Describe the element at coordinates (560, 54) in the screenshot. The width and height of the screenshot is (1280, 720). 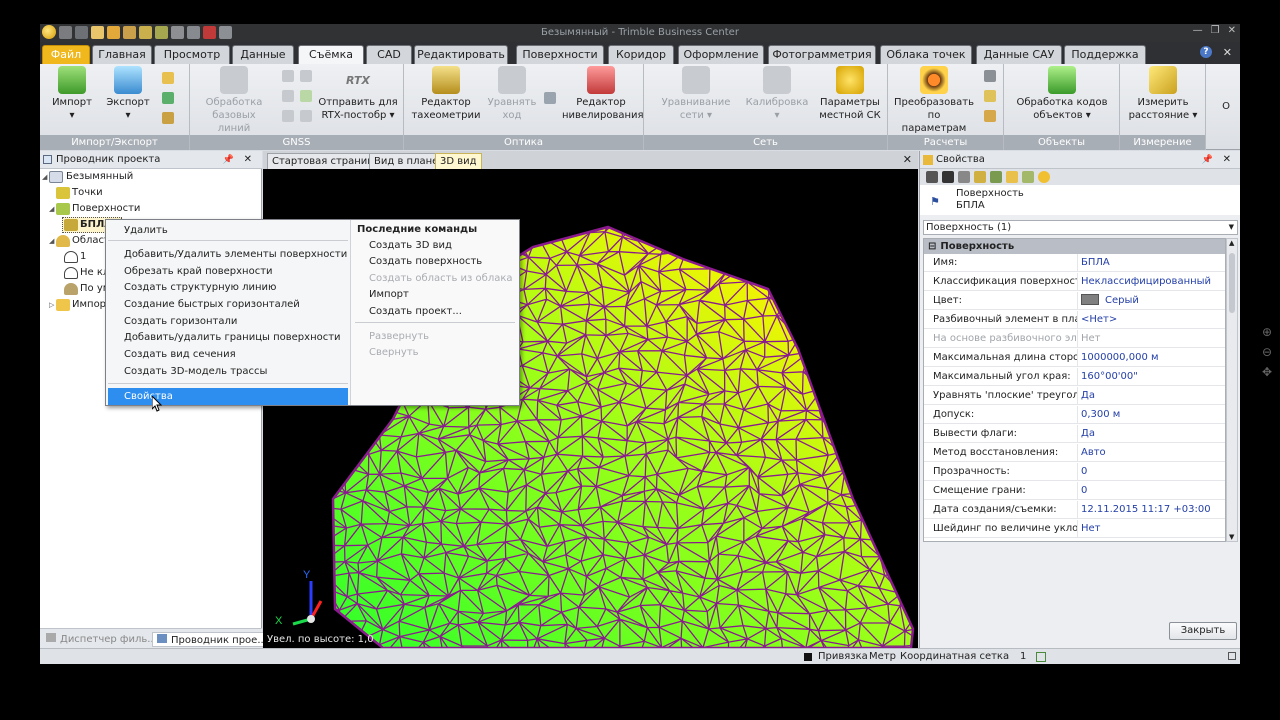
I see `tab-surfaces: Поверхности` at that location.